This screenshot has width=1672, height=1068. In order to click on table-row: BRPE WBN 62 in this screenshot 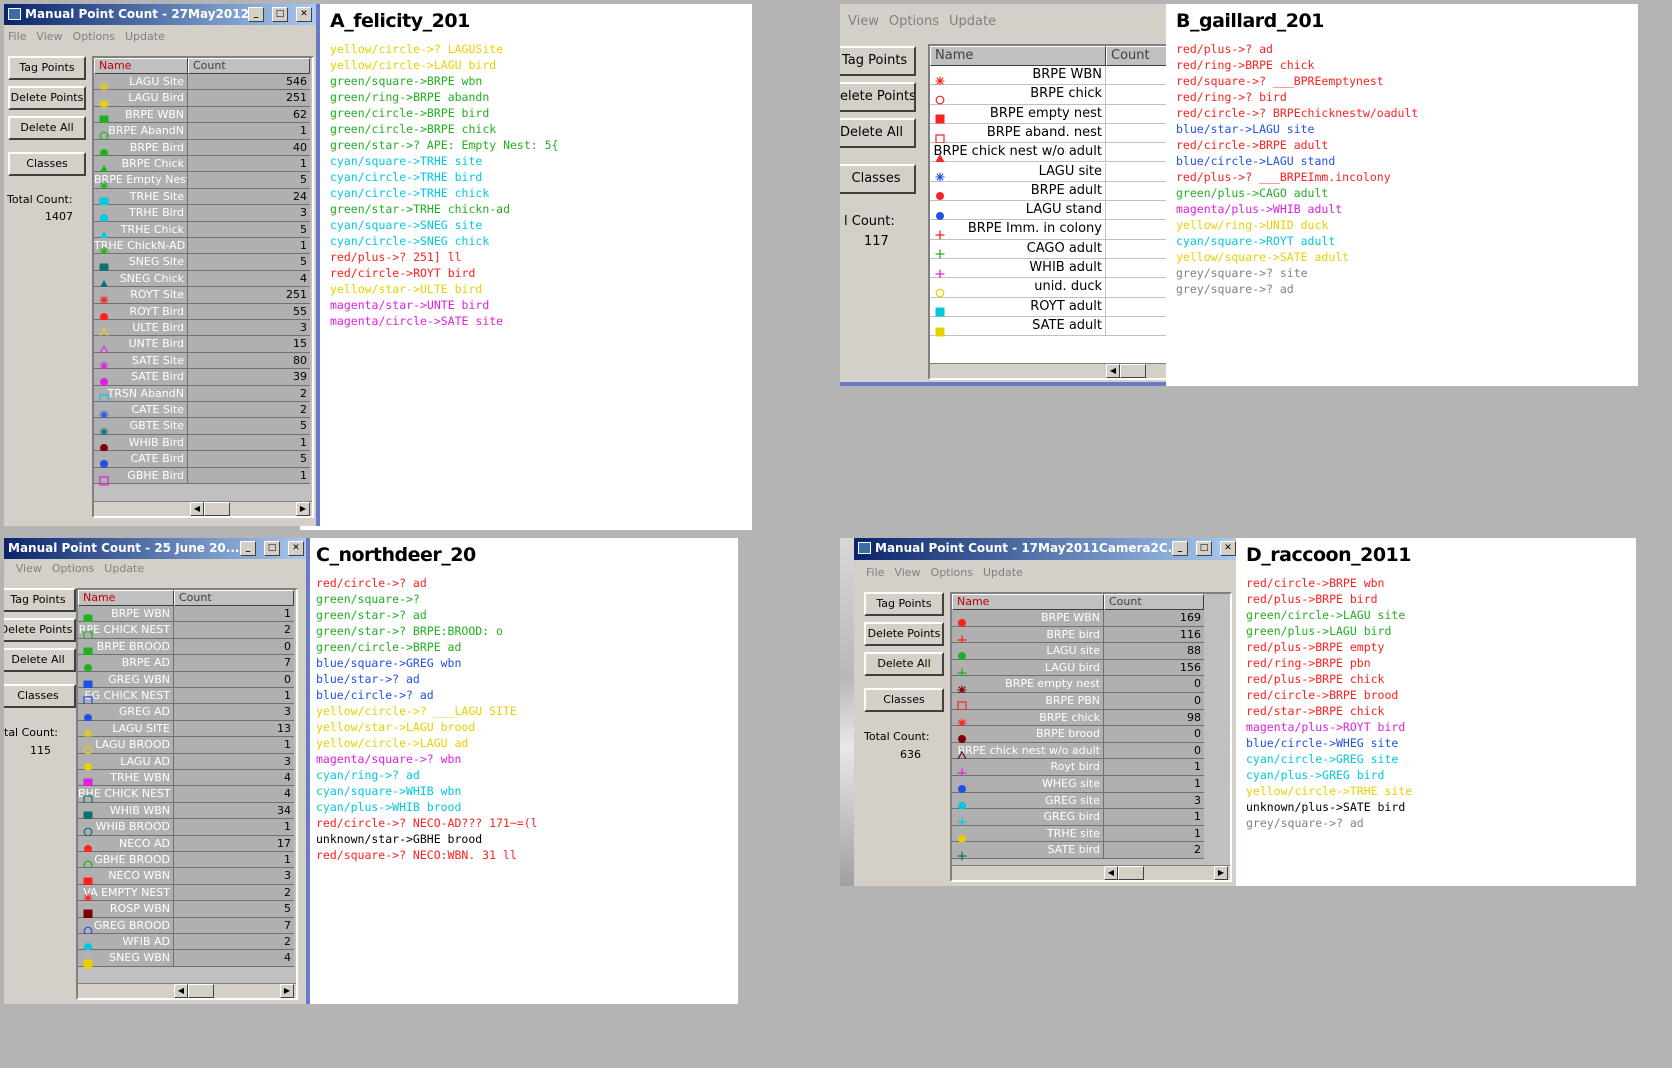, I will do `click(203, 115)`.